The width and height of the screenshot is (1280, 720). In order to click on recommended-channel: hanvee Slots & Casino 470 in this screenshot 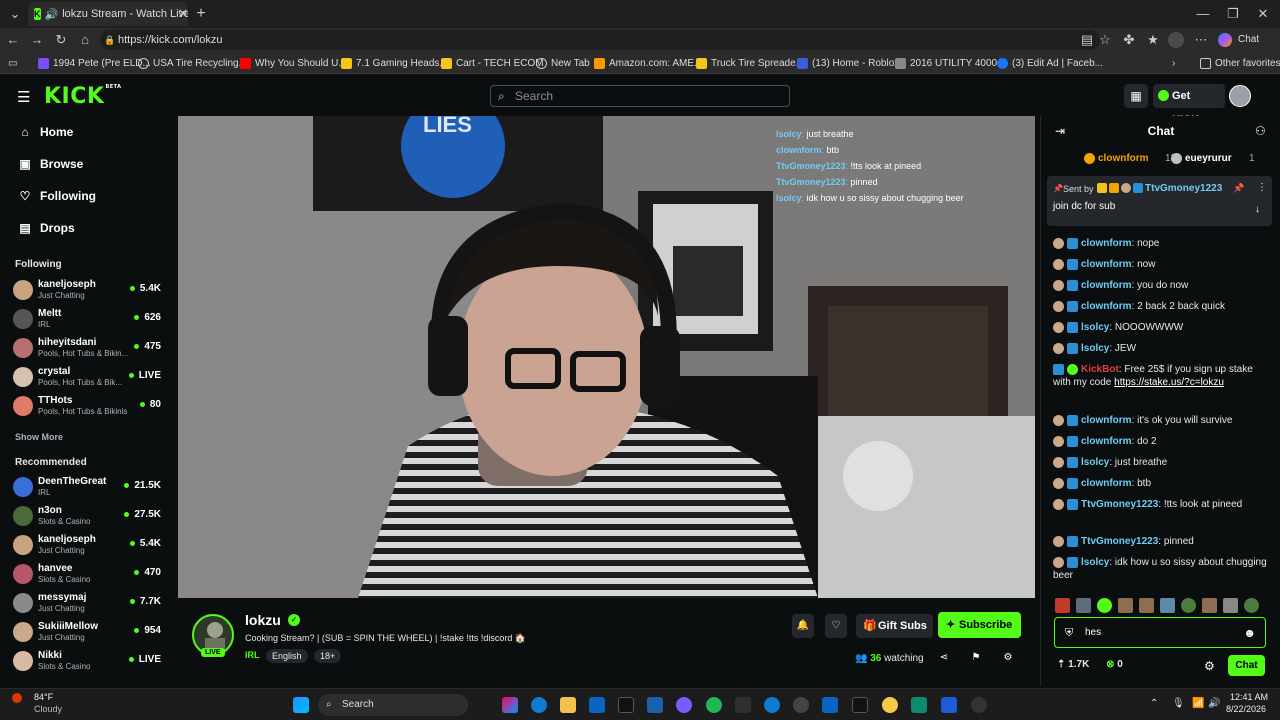, I will do `click(89, 575)`.